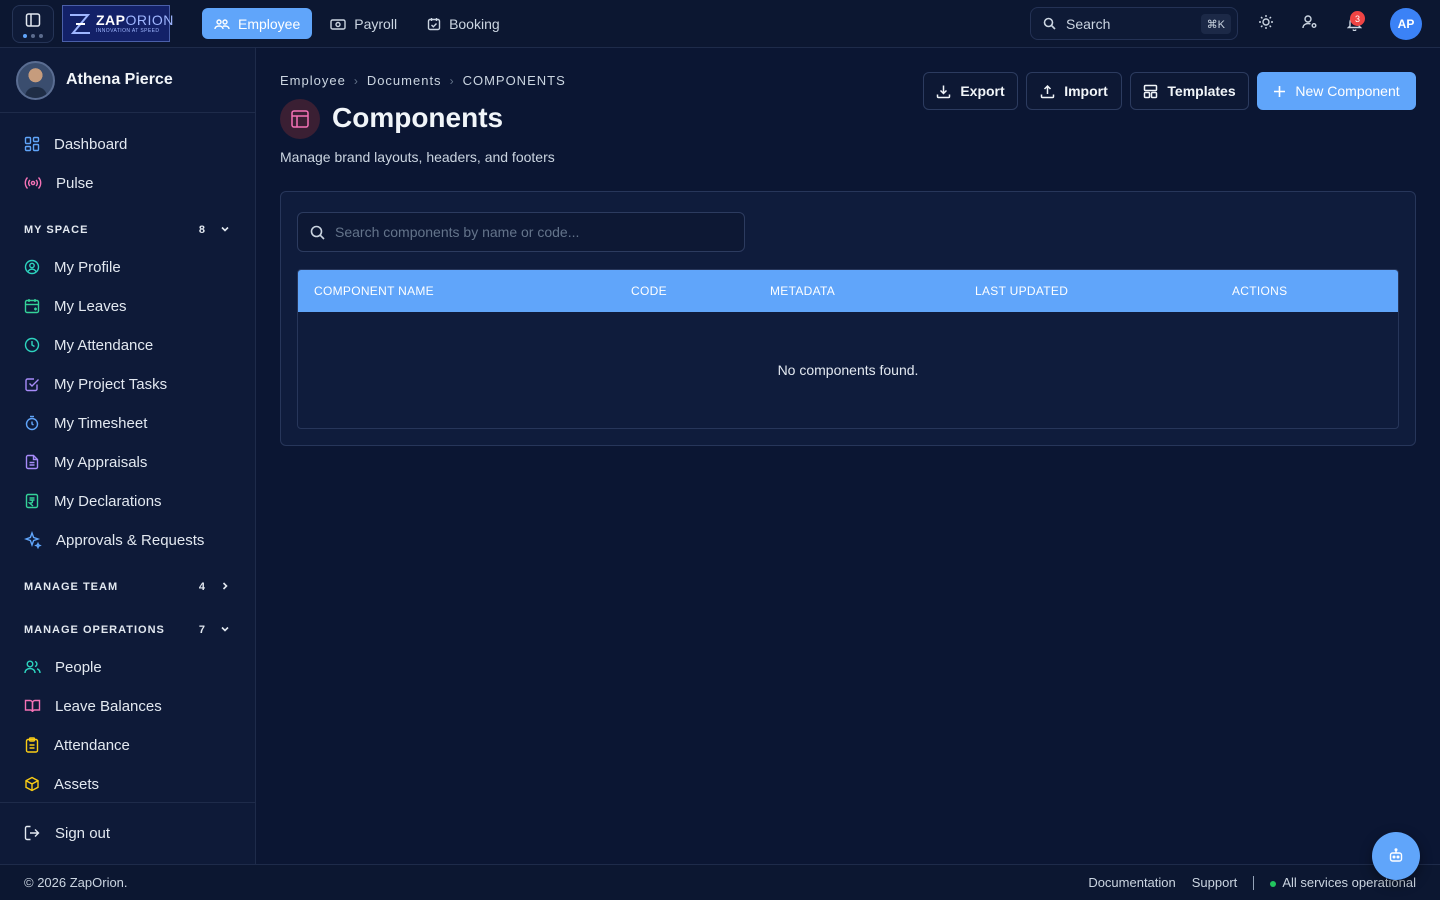 Image resolution: width=1440 pixels, height=900 pixels. I want to click on sidebar-item-assets: Assets, so click(61, 784).